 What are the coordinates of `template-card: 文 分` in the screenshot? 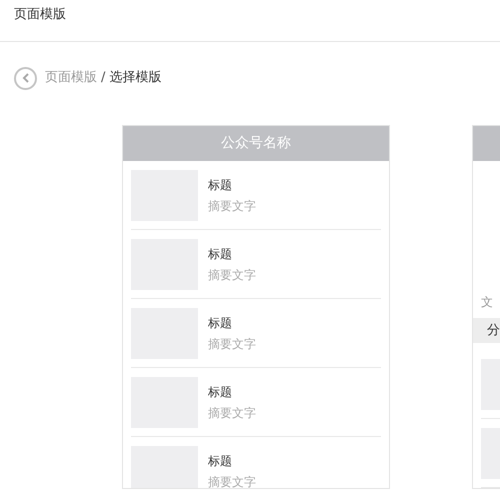 It's located at (486, 307).